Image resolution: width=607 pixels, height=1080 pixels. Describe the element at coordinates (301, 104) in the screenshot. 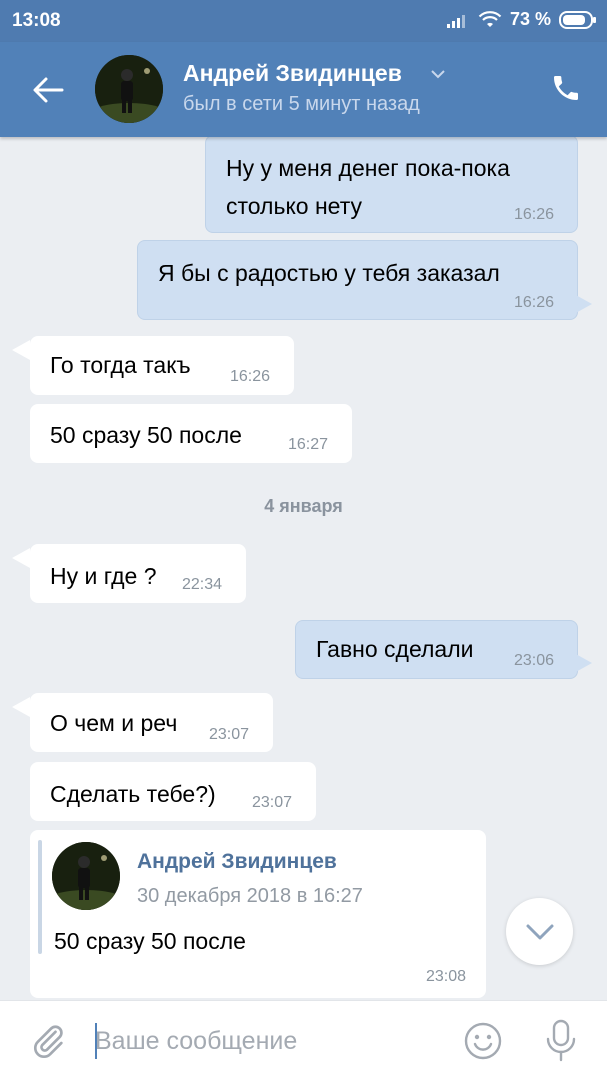

I see `contact-last-seen: был в сети 5 минут назад` at that location.